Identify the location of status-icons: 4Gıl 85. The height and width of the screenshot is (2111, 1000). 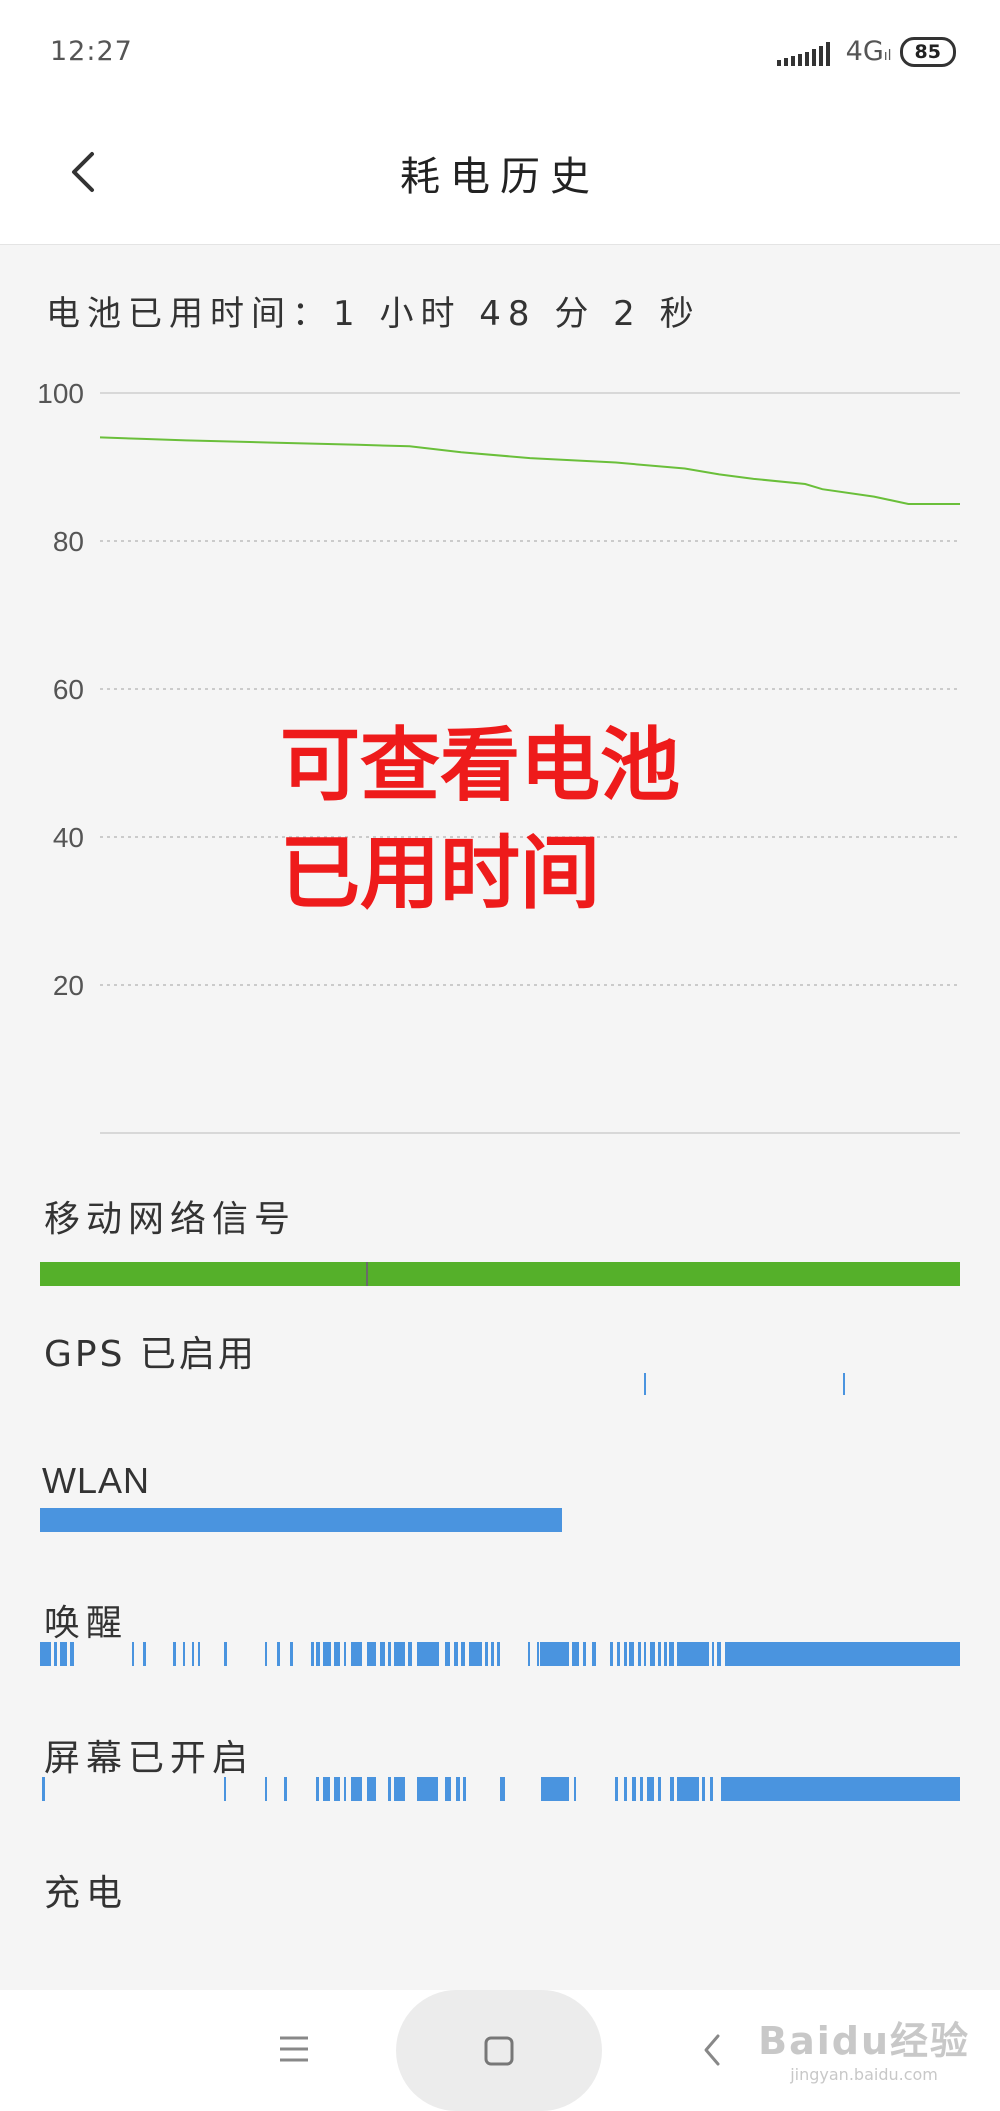
(866, 51).